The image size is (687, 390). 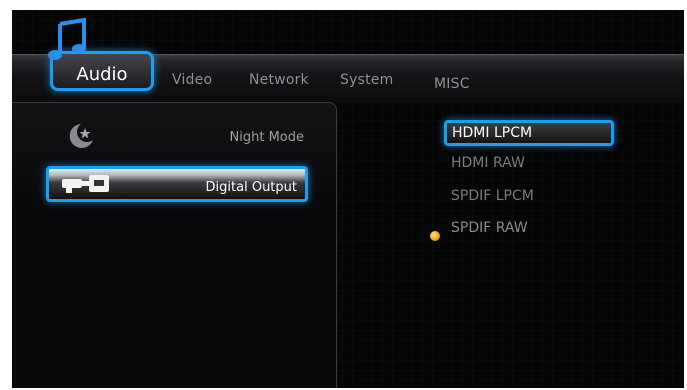 I want to click on option-hdmi-lpcm-label: HDMI LPCM, so click(x=492, y=133).